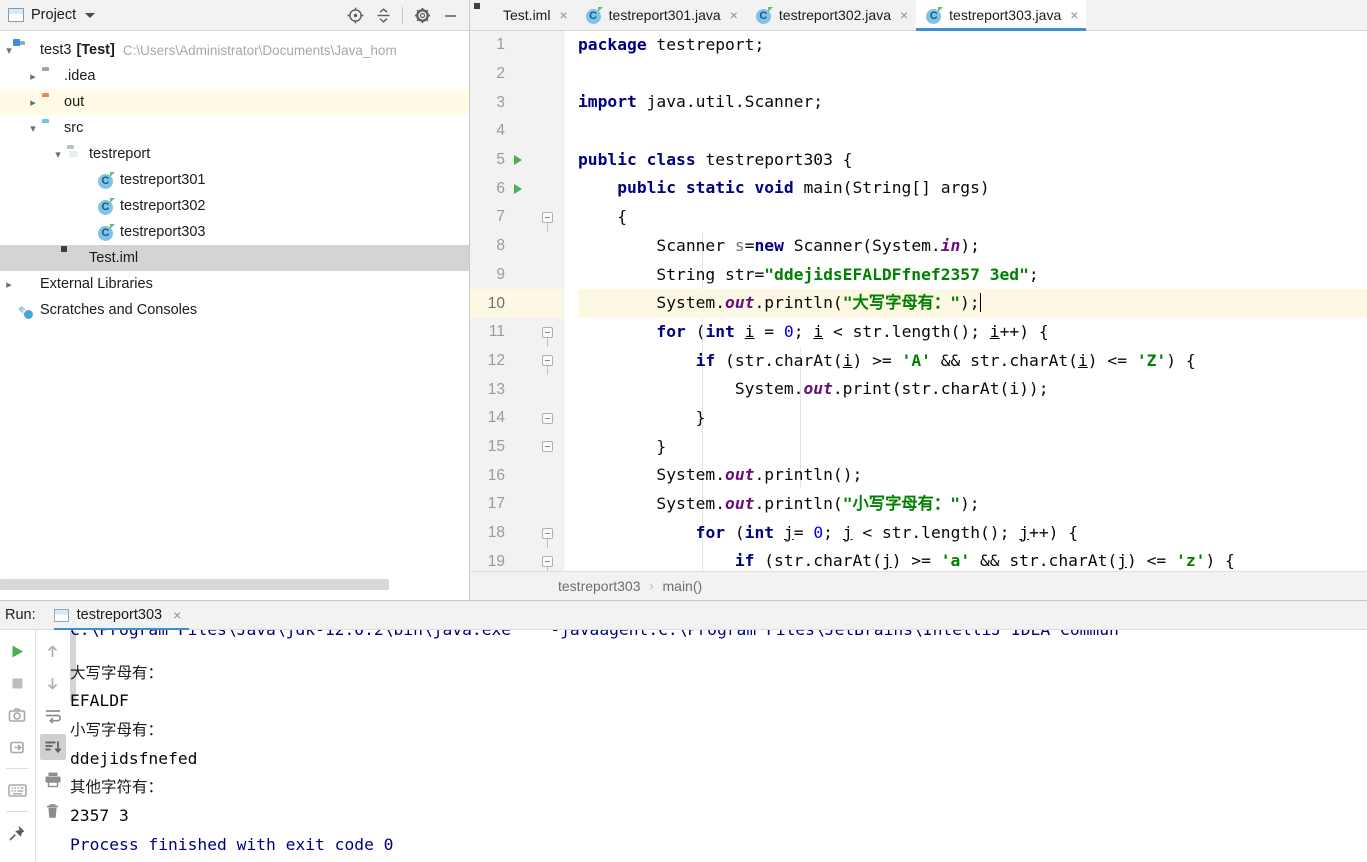 The width and height of the screenshot is (1367, 862). What do you see at coordinates (671, 44) in the screenshot?
I see `code-line: package testreport;` at bounding box center [671, 44].